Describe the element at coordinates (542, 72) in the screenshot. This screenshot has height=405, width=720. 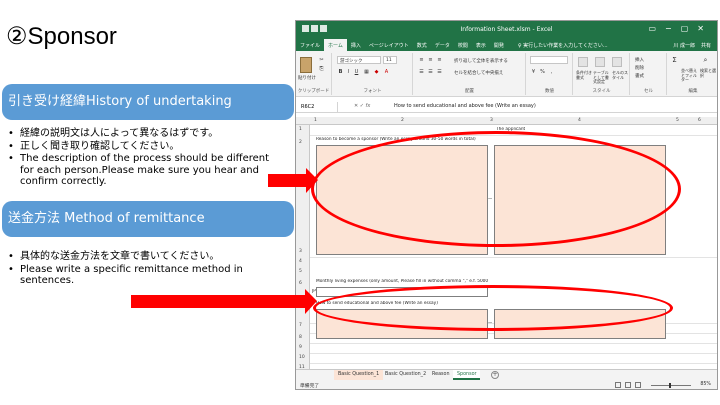
I see `percent-icon: %` at that location.